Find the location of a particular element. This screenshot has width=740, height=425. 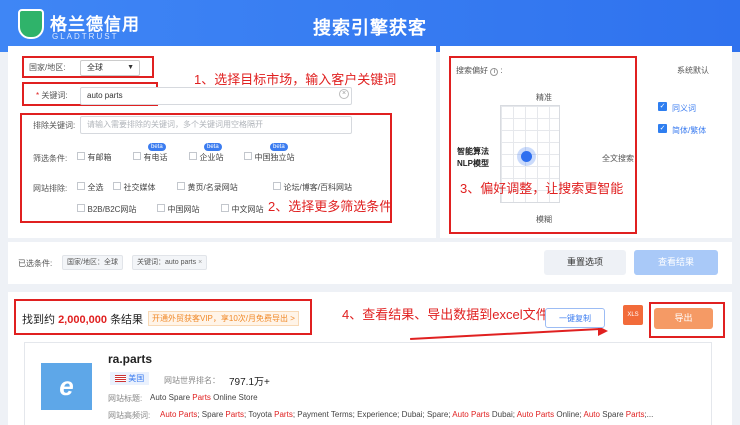

country-tag: 美国 is located at coordinates (130, 378).